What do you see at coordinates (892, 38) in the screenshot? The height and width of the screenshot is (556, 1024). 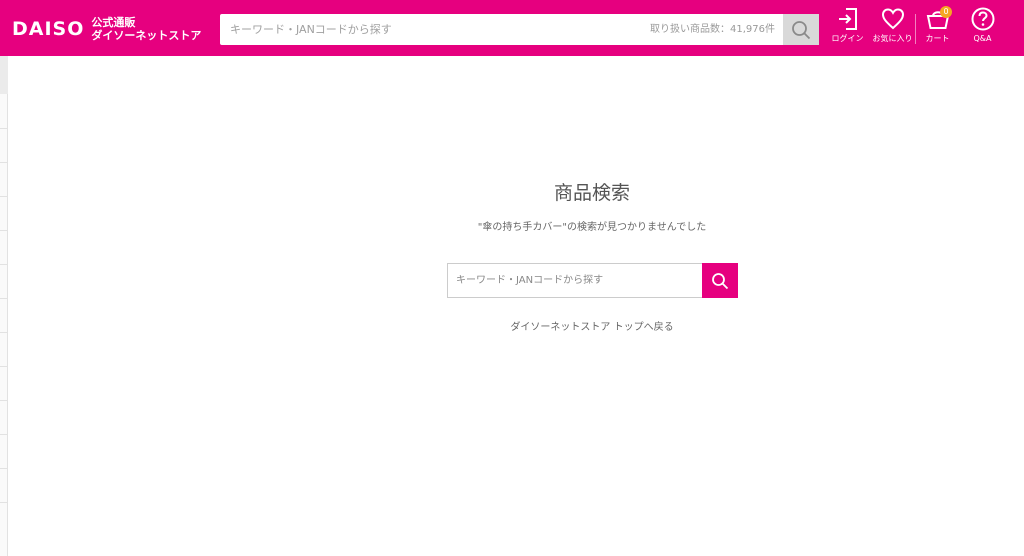 I see `favorites-label: お気に入り` at bounding box center [892, 38].